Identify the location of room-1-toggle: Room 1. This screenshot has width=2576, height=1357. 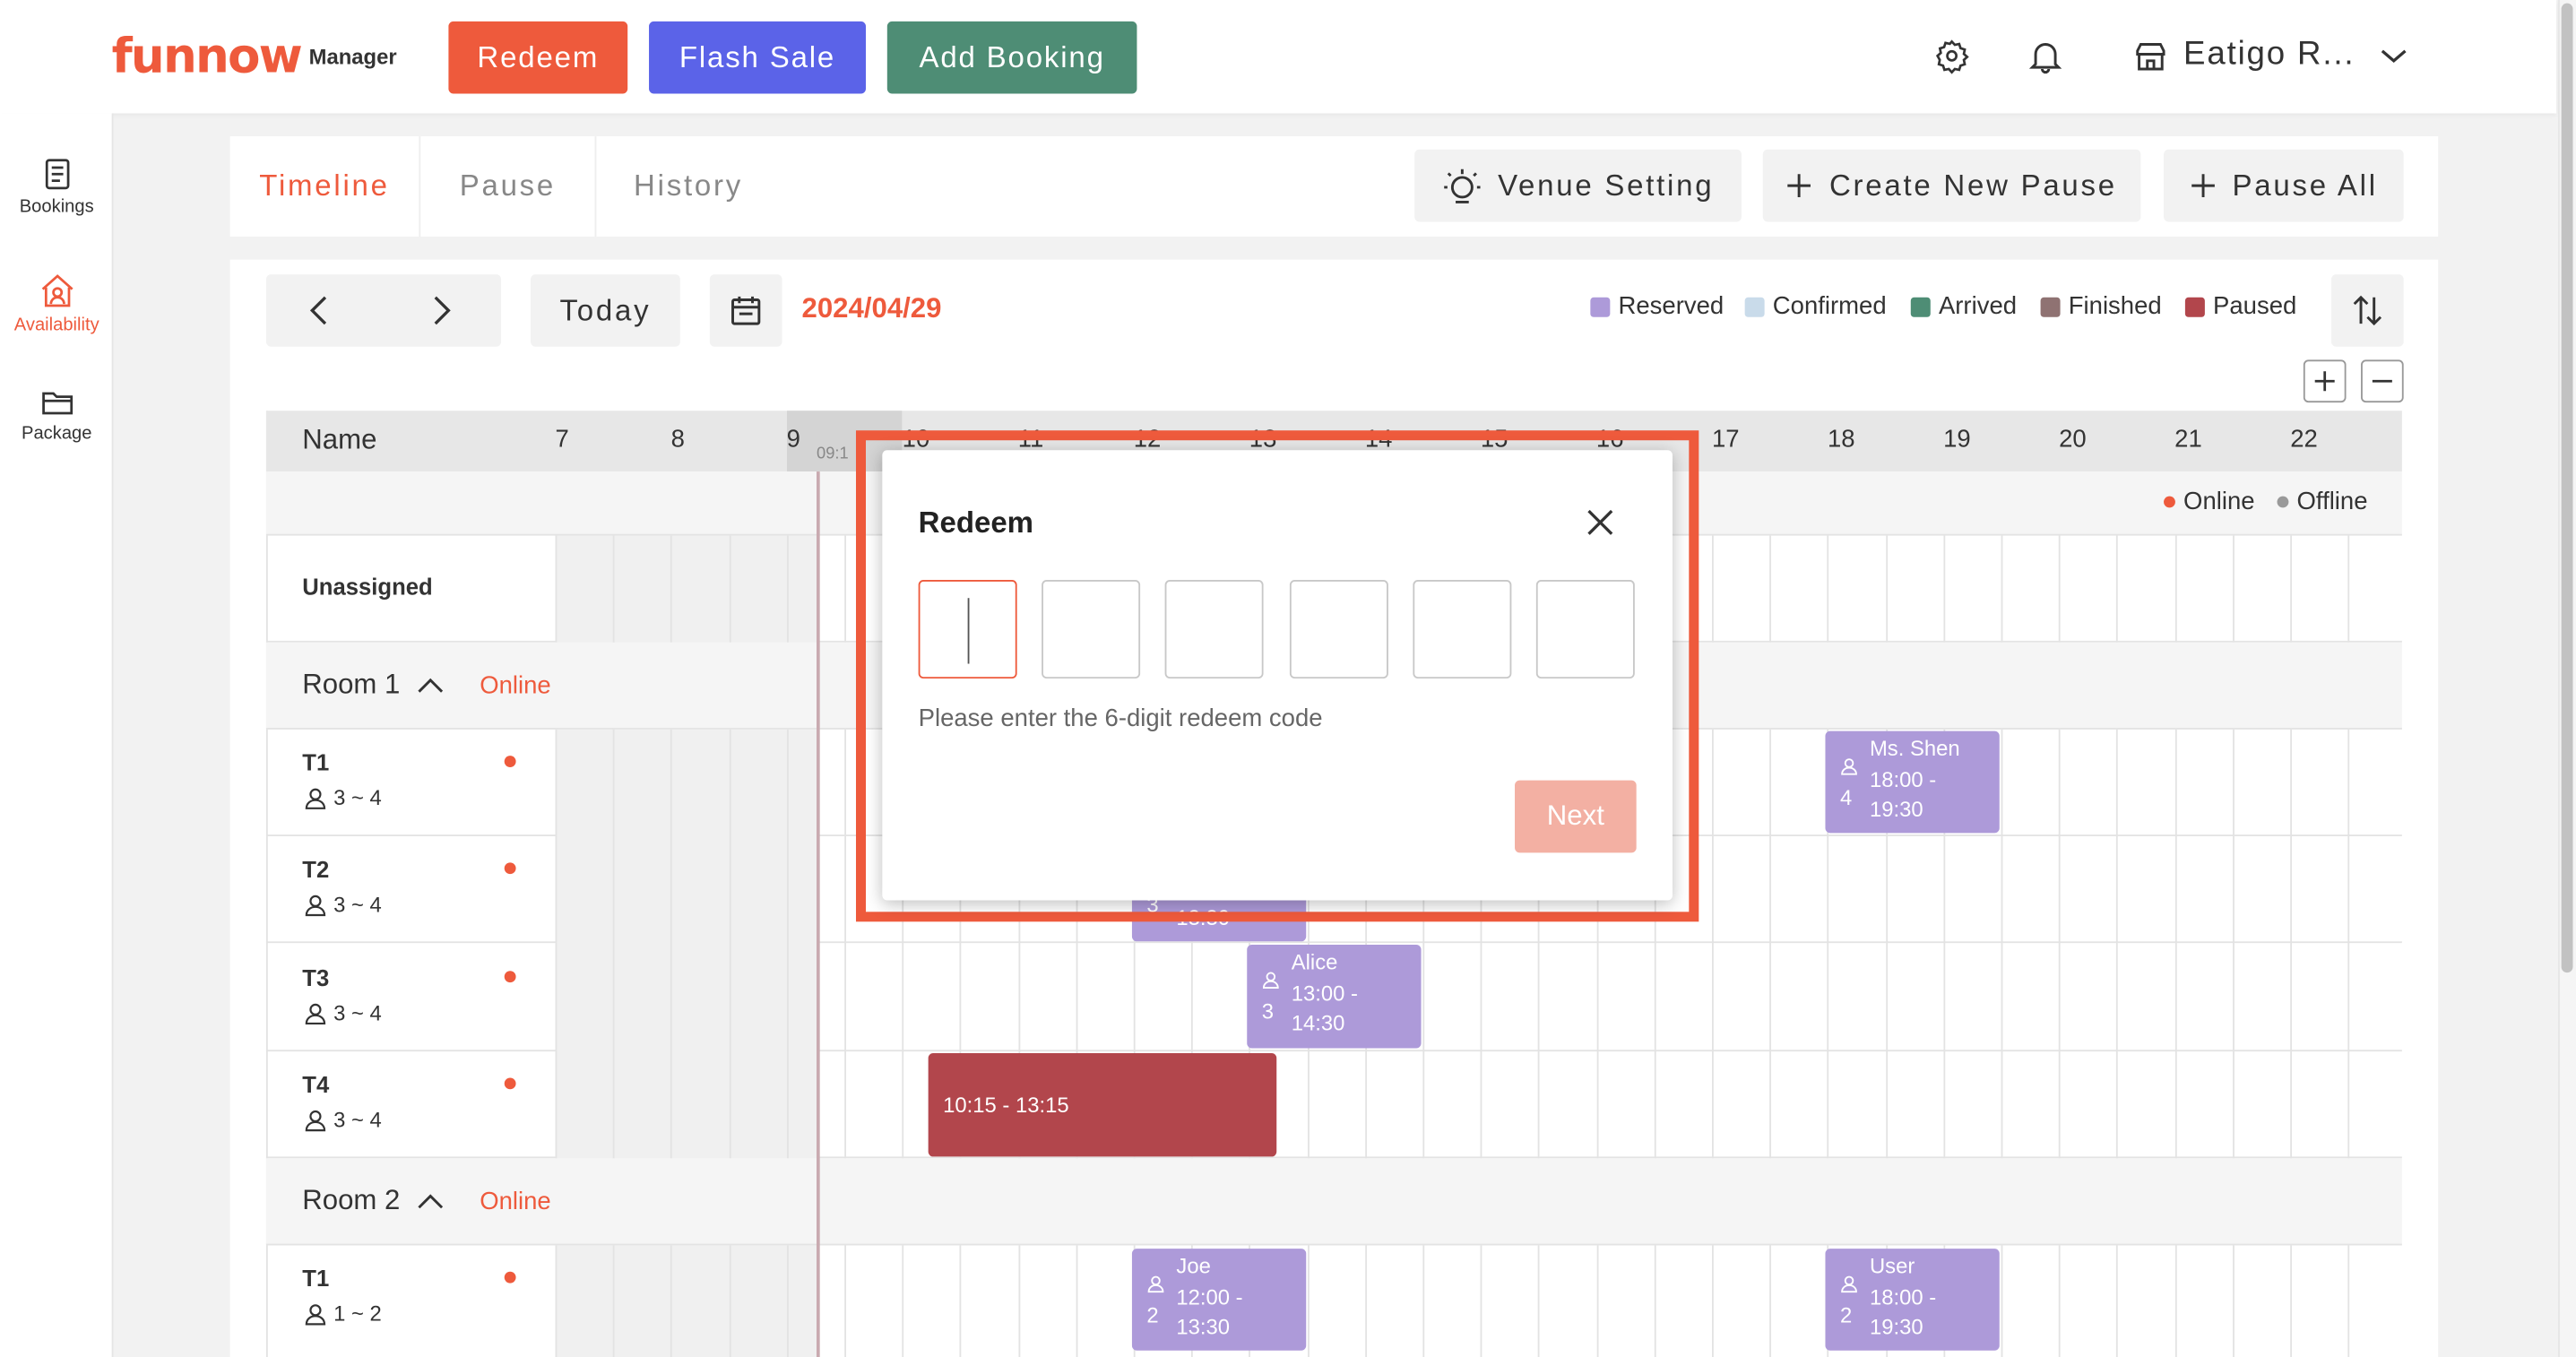
(372, 685).